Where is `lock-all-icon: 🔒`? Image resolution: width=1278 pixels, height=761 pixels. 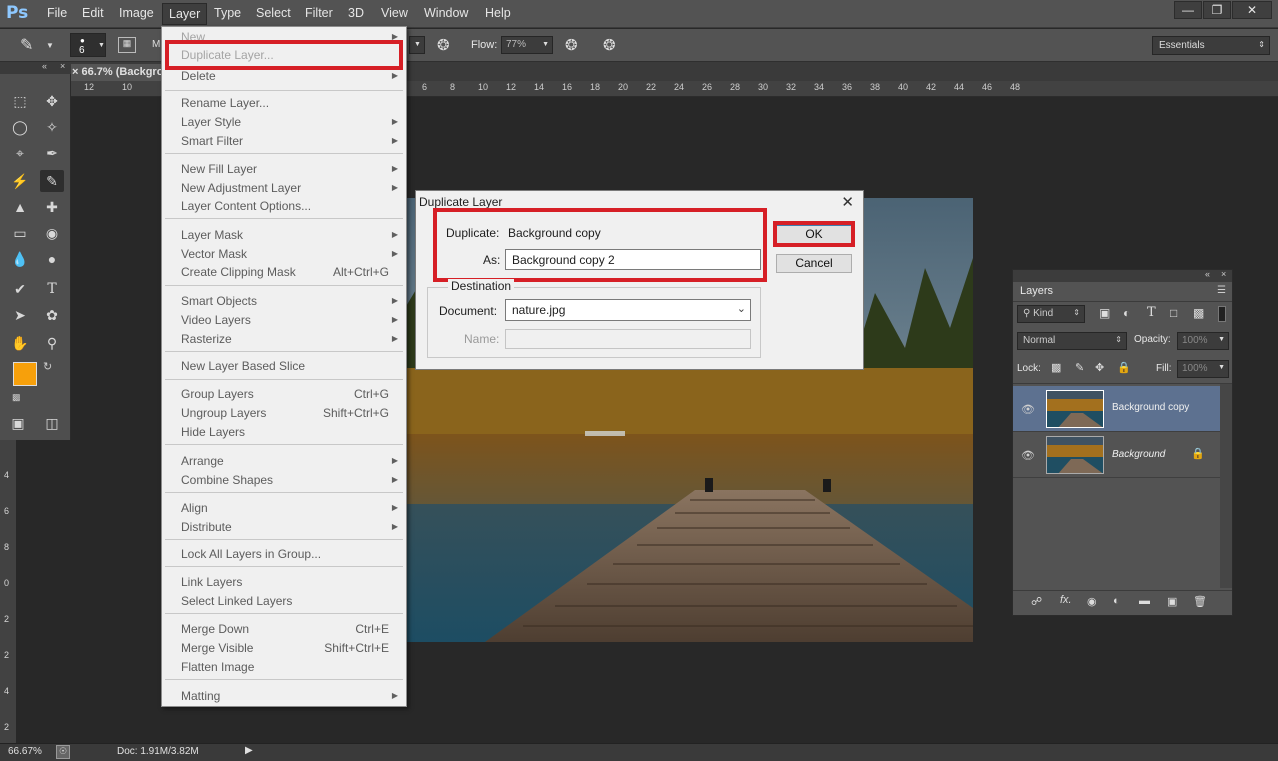 lock-all-icon: 🔒 is located at coordinates (1124, 367).